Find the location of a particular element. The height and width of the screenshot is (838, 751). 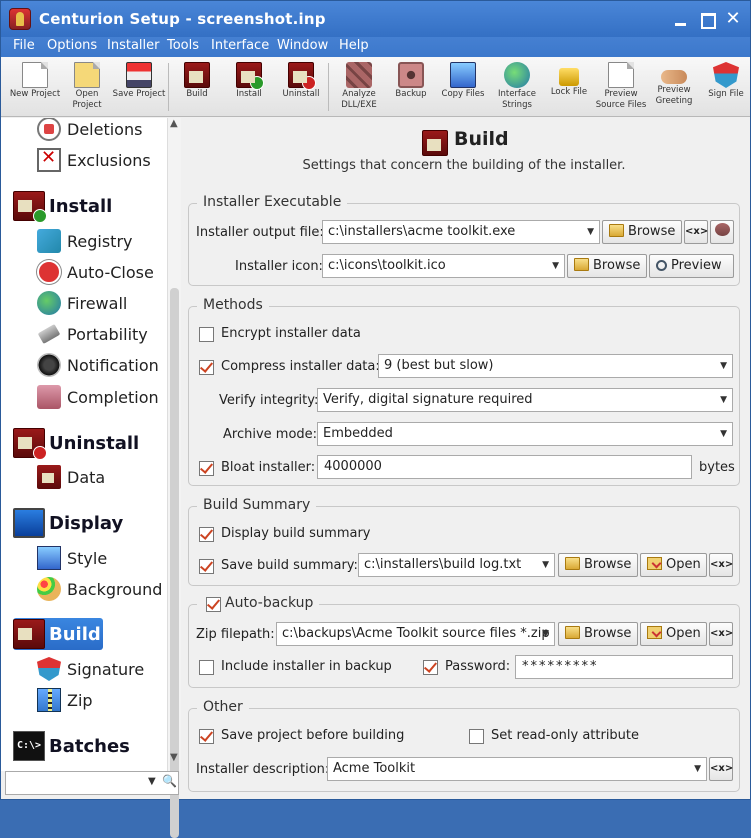

analyze-button: Analyze DLL/EXE is located at coordinates (359, 88).